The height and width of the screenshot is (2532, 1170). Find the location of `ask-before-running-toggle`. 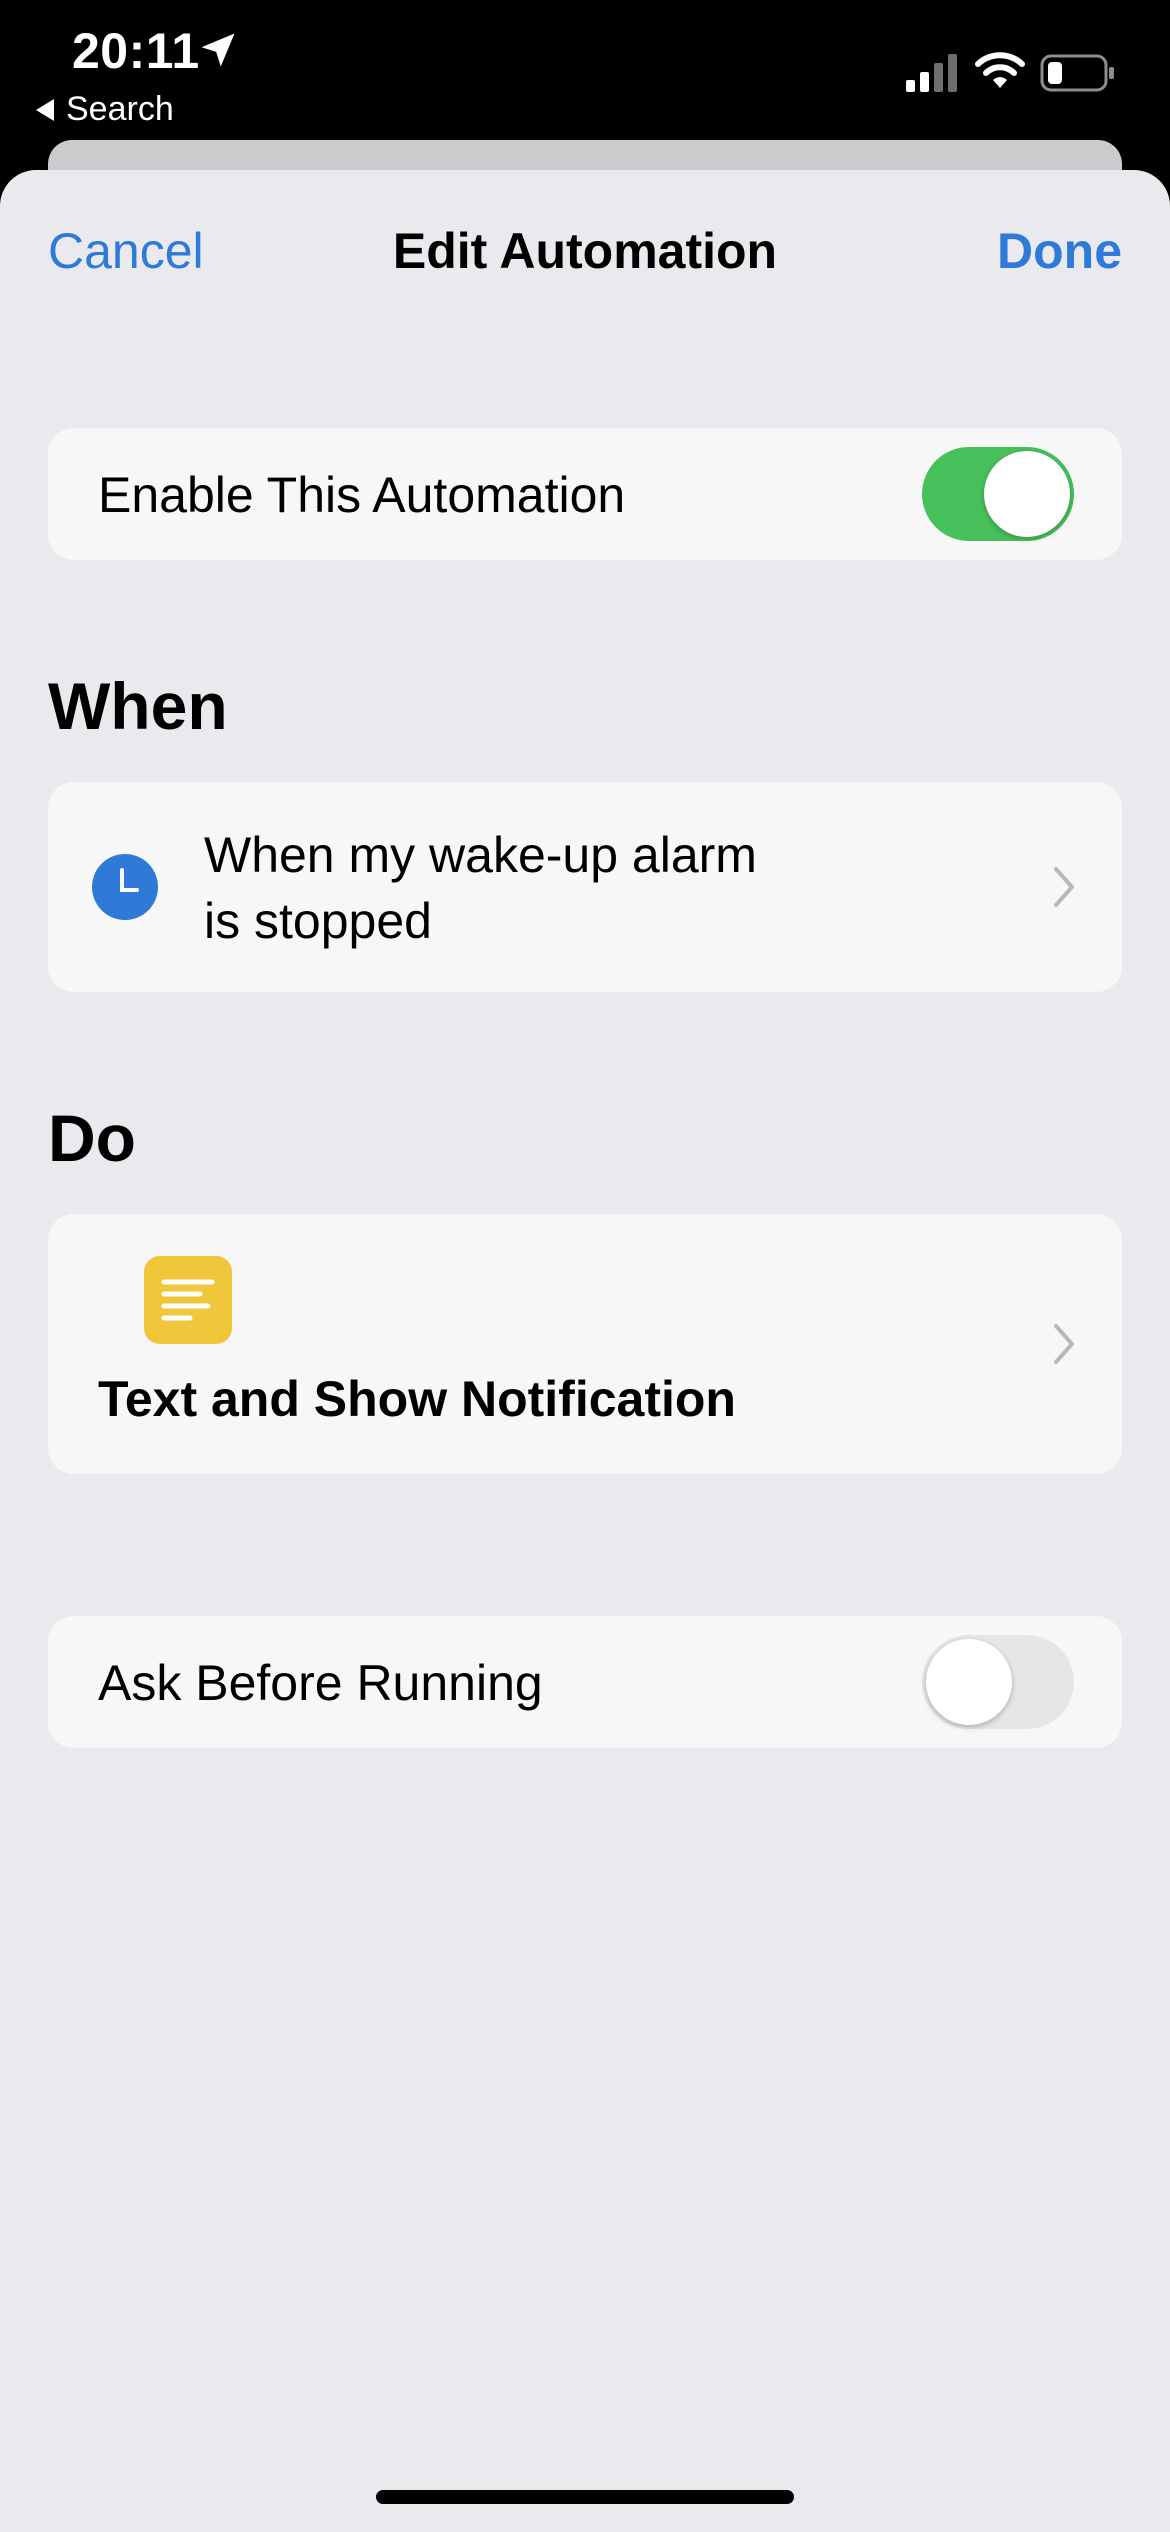

ask-before-running-toggle is located at coordinates (998, 1682).